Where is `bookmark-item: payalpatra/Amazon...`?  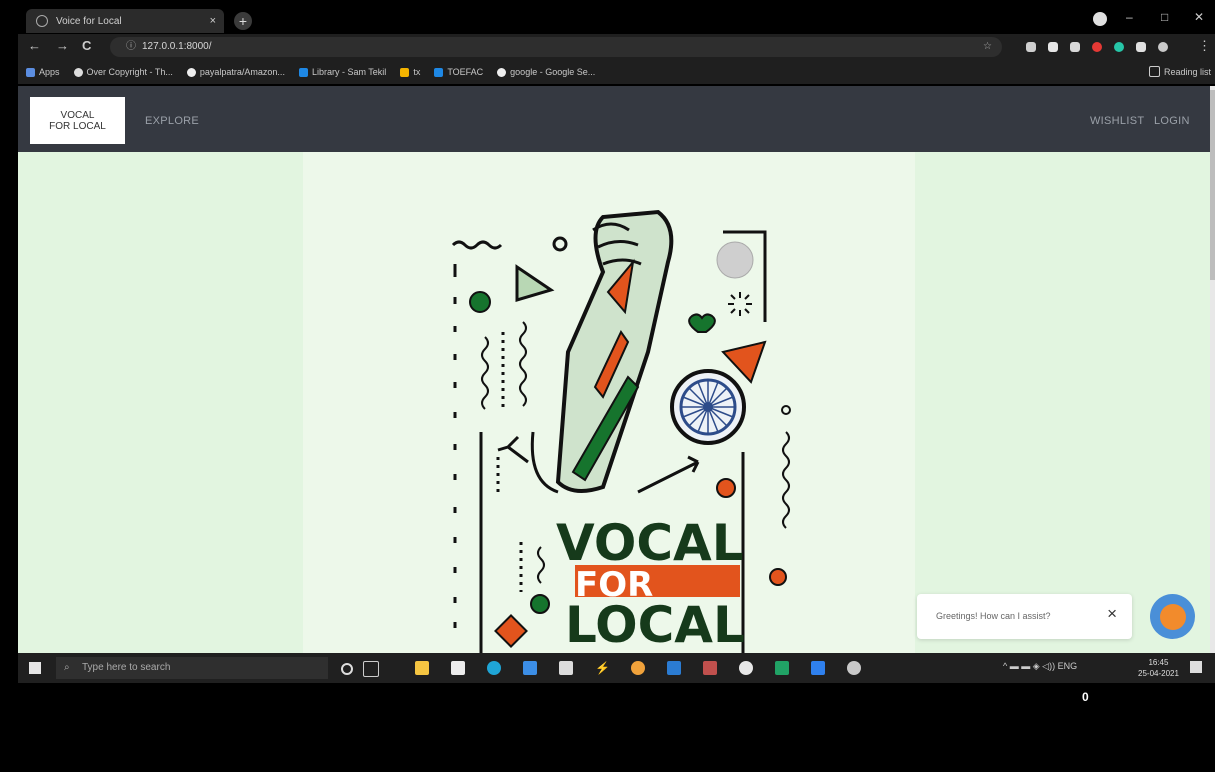
bookmark-item: payalpatra/Amazon... is located at coordinates (235, 72).